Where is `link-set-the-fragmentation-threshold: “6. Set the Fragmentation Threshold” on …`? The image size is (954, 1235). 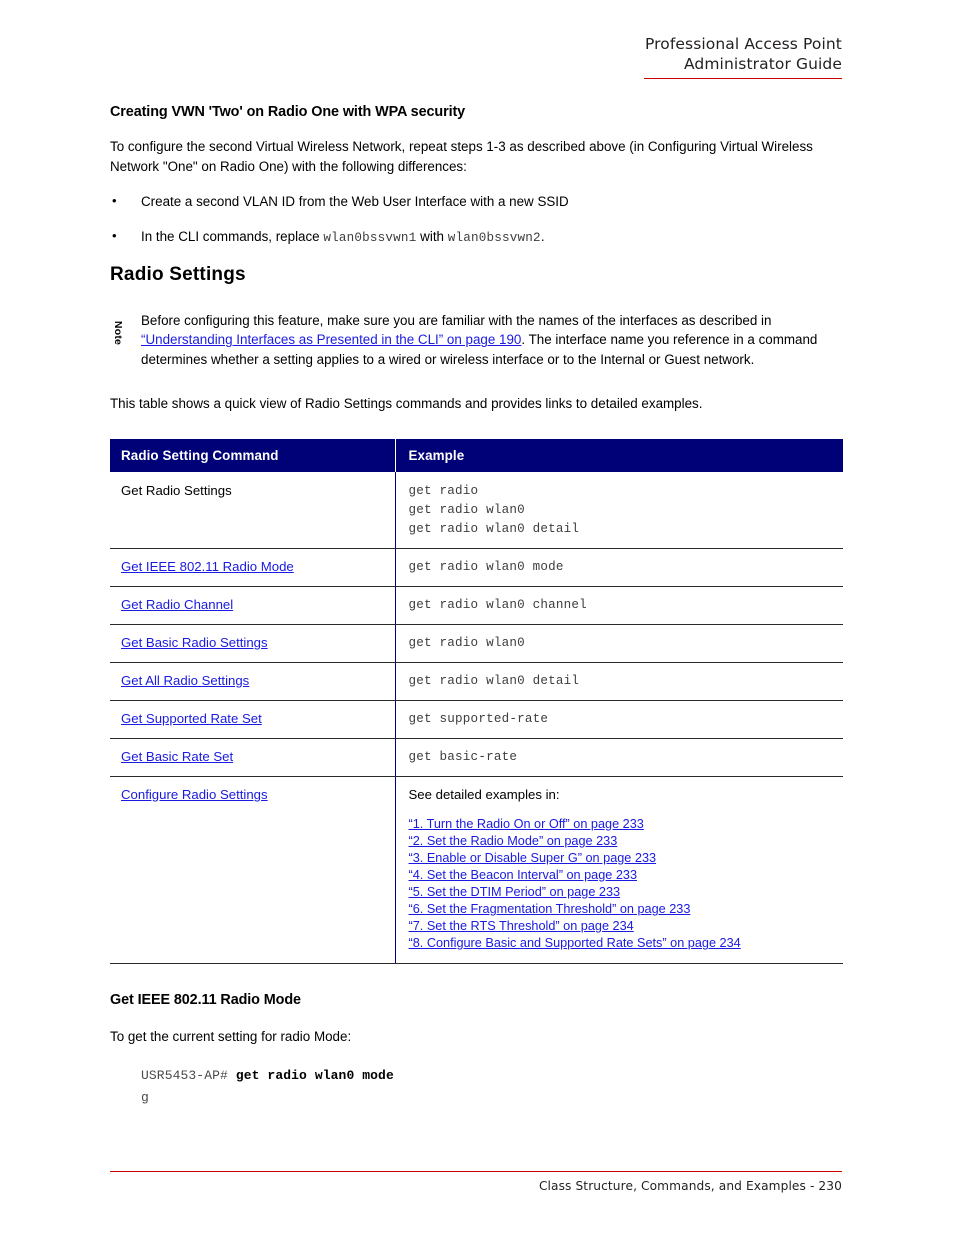 link-set-the-fragmentation-threshold: “6. Set the Fragmentation Threshold” on … is located at coordinates (623, 909).